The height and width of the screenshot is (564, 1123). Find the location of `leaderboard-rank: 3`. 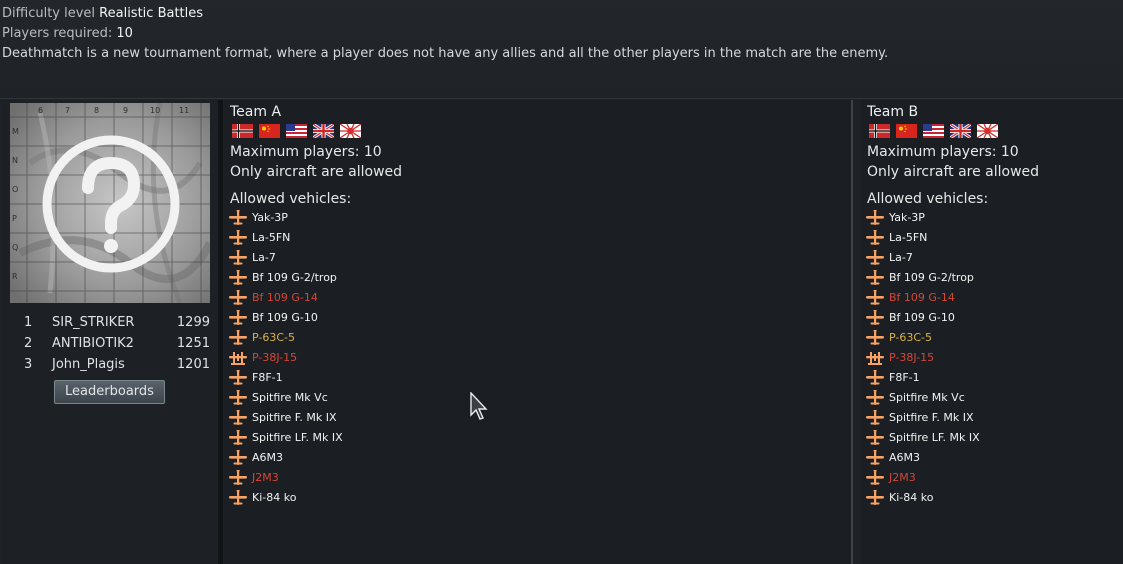

leaderboard-rank: 3 is located at coordinates (28, 364).